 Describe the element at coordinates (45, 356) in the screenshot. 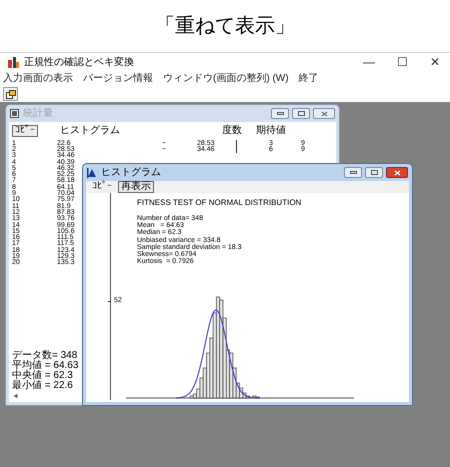

I see `summary-line: データ数= 348` at that location.